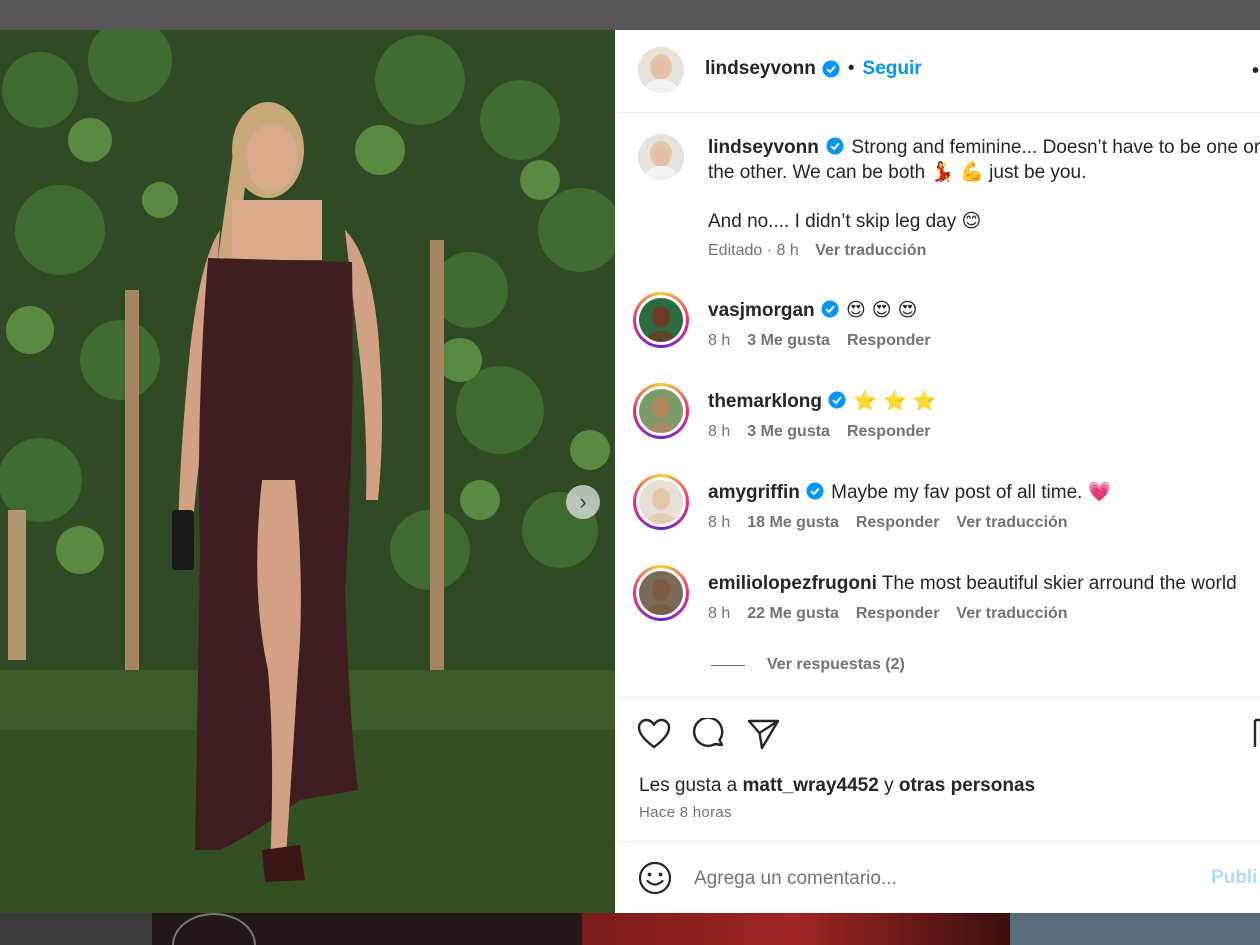 This screenshot has width=1260, height=945. What do you see at coordinates (956, 492) in the screenshot?
I see `comment-text: Maybe my fav post of all time.` at bounding box center [956, 492].